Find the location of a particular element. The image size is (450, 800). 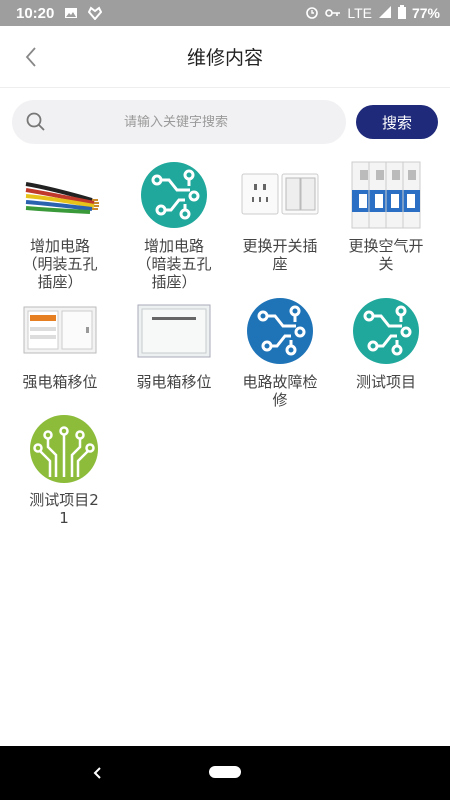

repair-item: 弱电箱移位 is located at coordinates (174, 341).